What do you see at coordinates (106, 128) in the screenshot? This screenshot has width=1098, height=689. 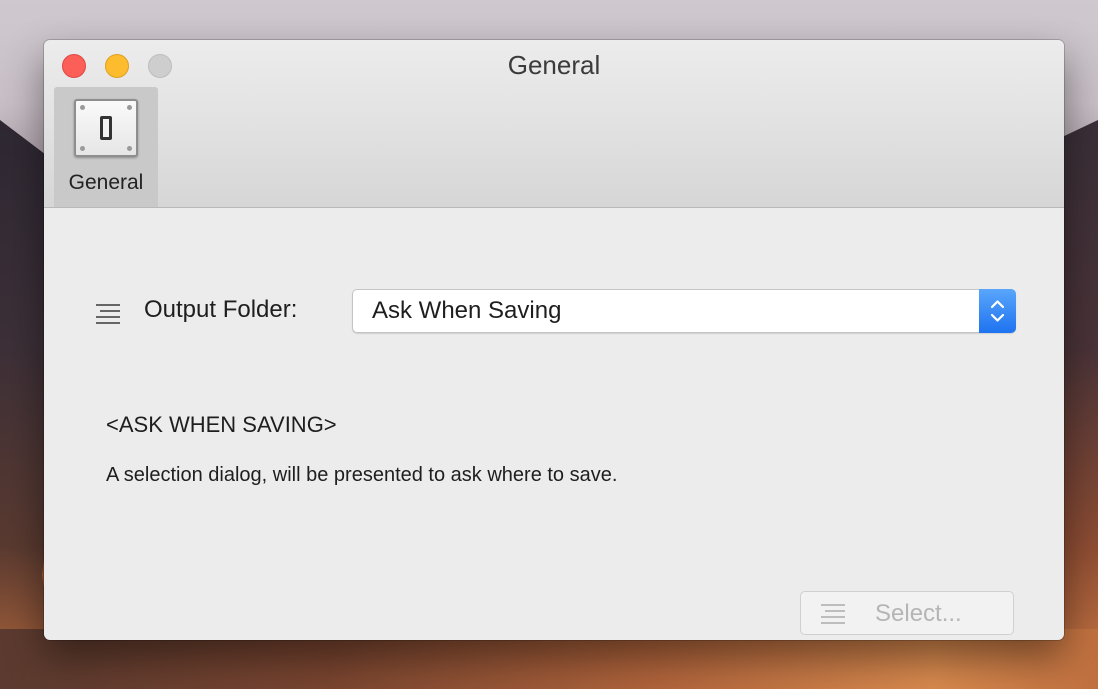 I see `toggle-switch-icon` at bounding box center [106, 128].